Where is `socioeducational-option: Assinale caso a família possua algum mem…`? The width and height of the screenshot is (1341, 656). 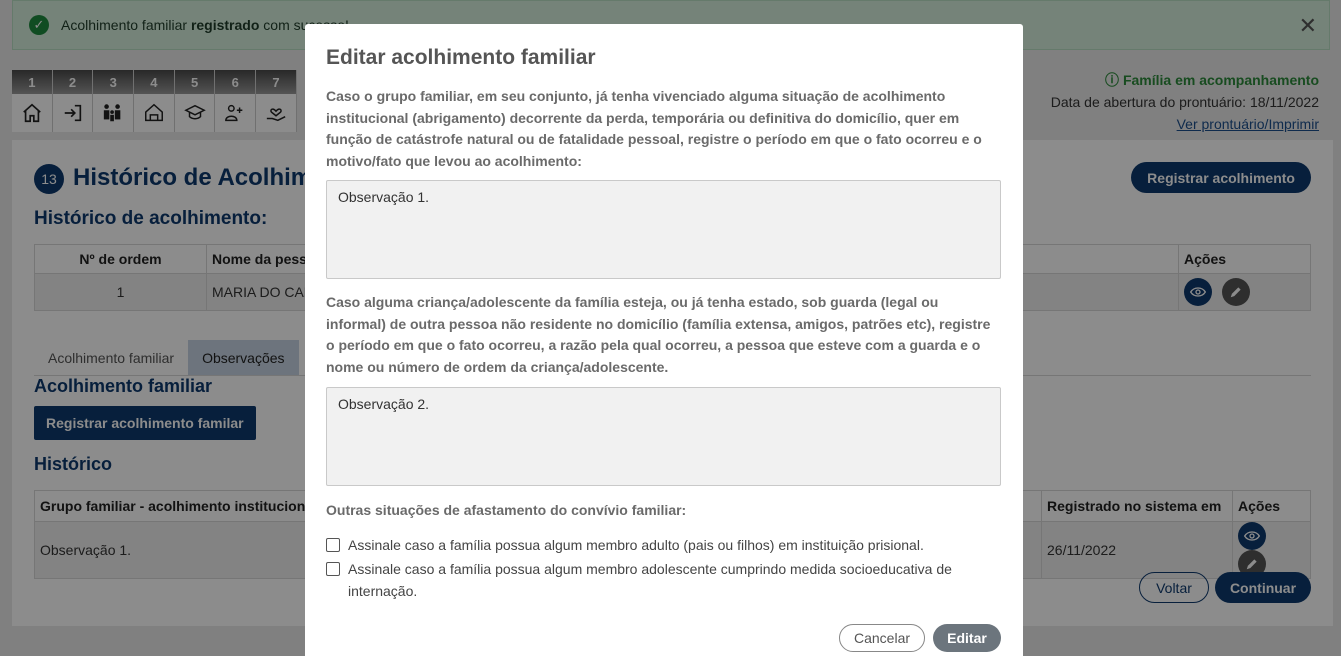
socioeducational-option: Assinale caso a família possua algum mem… is located at coordinates (664, 580).